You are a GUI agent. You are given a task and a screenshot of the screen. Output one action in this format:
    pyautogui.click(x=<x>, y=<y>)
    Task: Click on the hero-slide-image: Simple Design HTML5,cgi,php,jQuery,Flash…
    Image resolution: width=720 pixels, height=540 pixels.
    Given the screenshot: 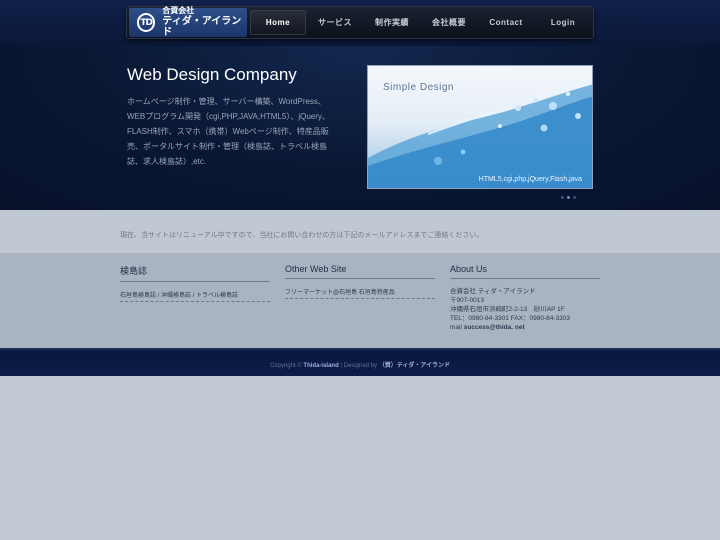 What is the action you would take?
    pyautogui.click(x=480, y=127)
    